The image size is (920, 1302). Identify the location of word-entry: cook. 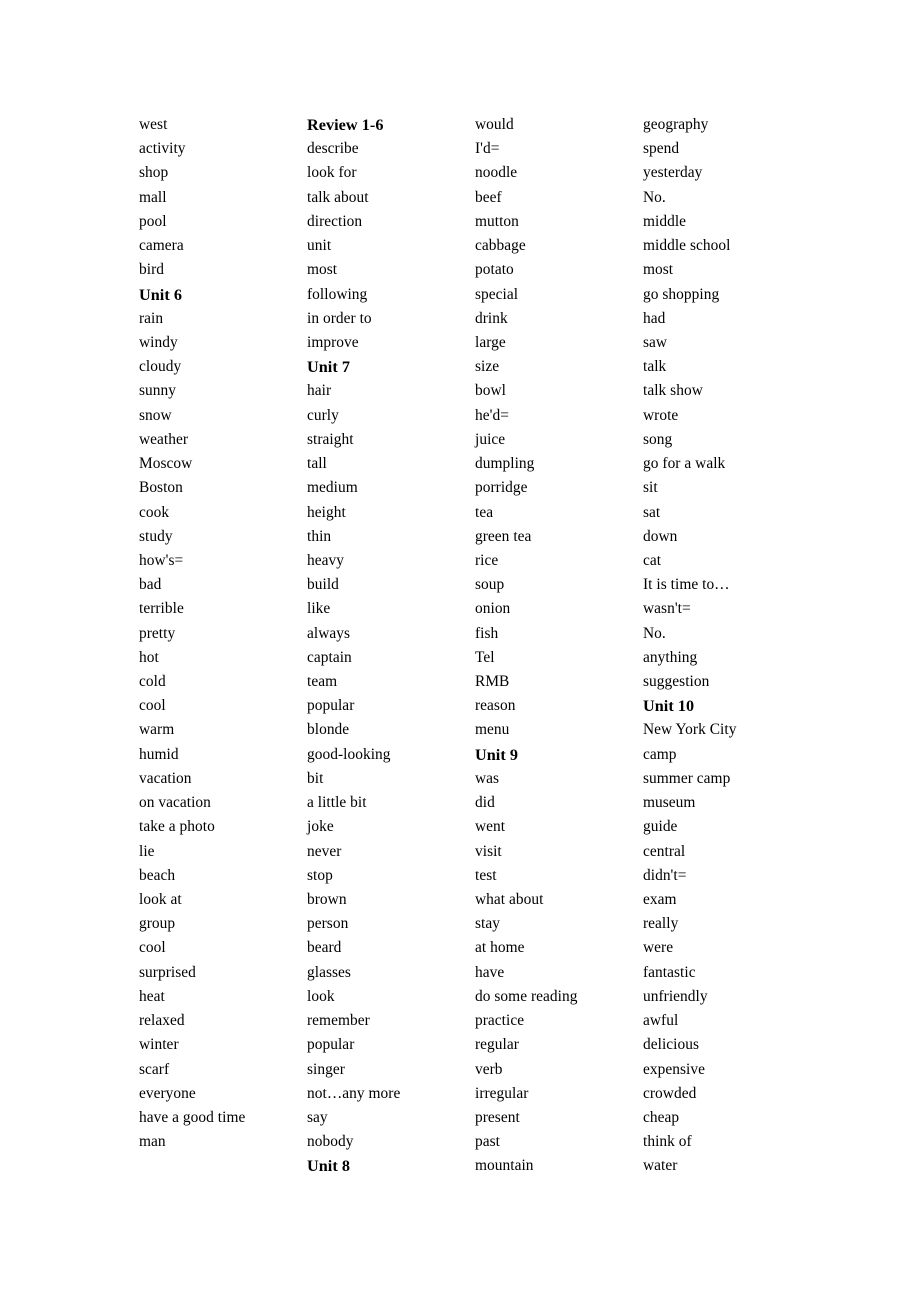
(154, 512).